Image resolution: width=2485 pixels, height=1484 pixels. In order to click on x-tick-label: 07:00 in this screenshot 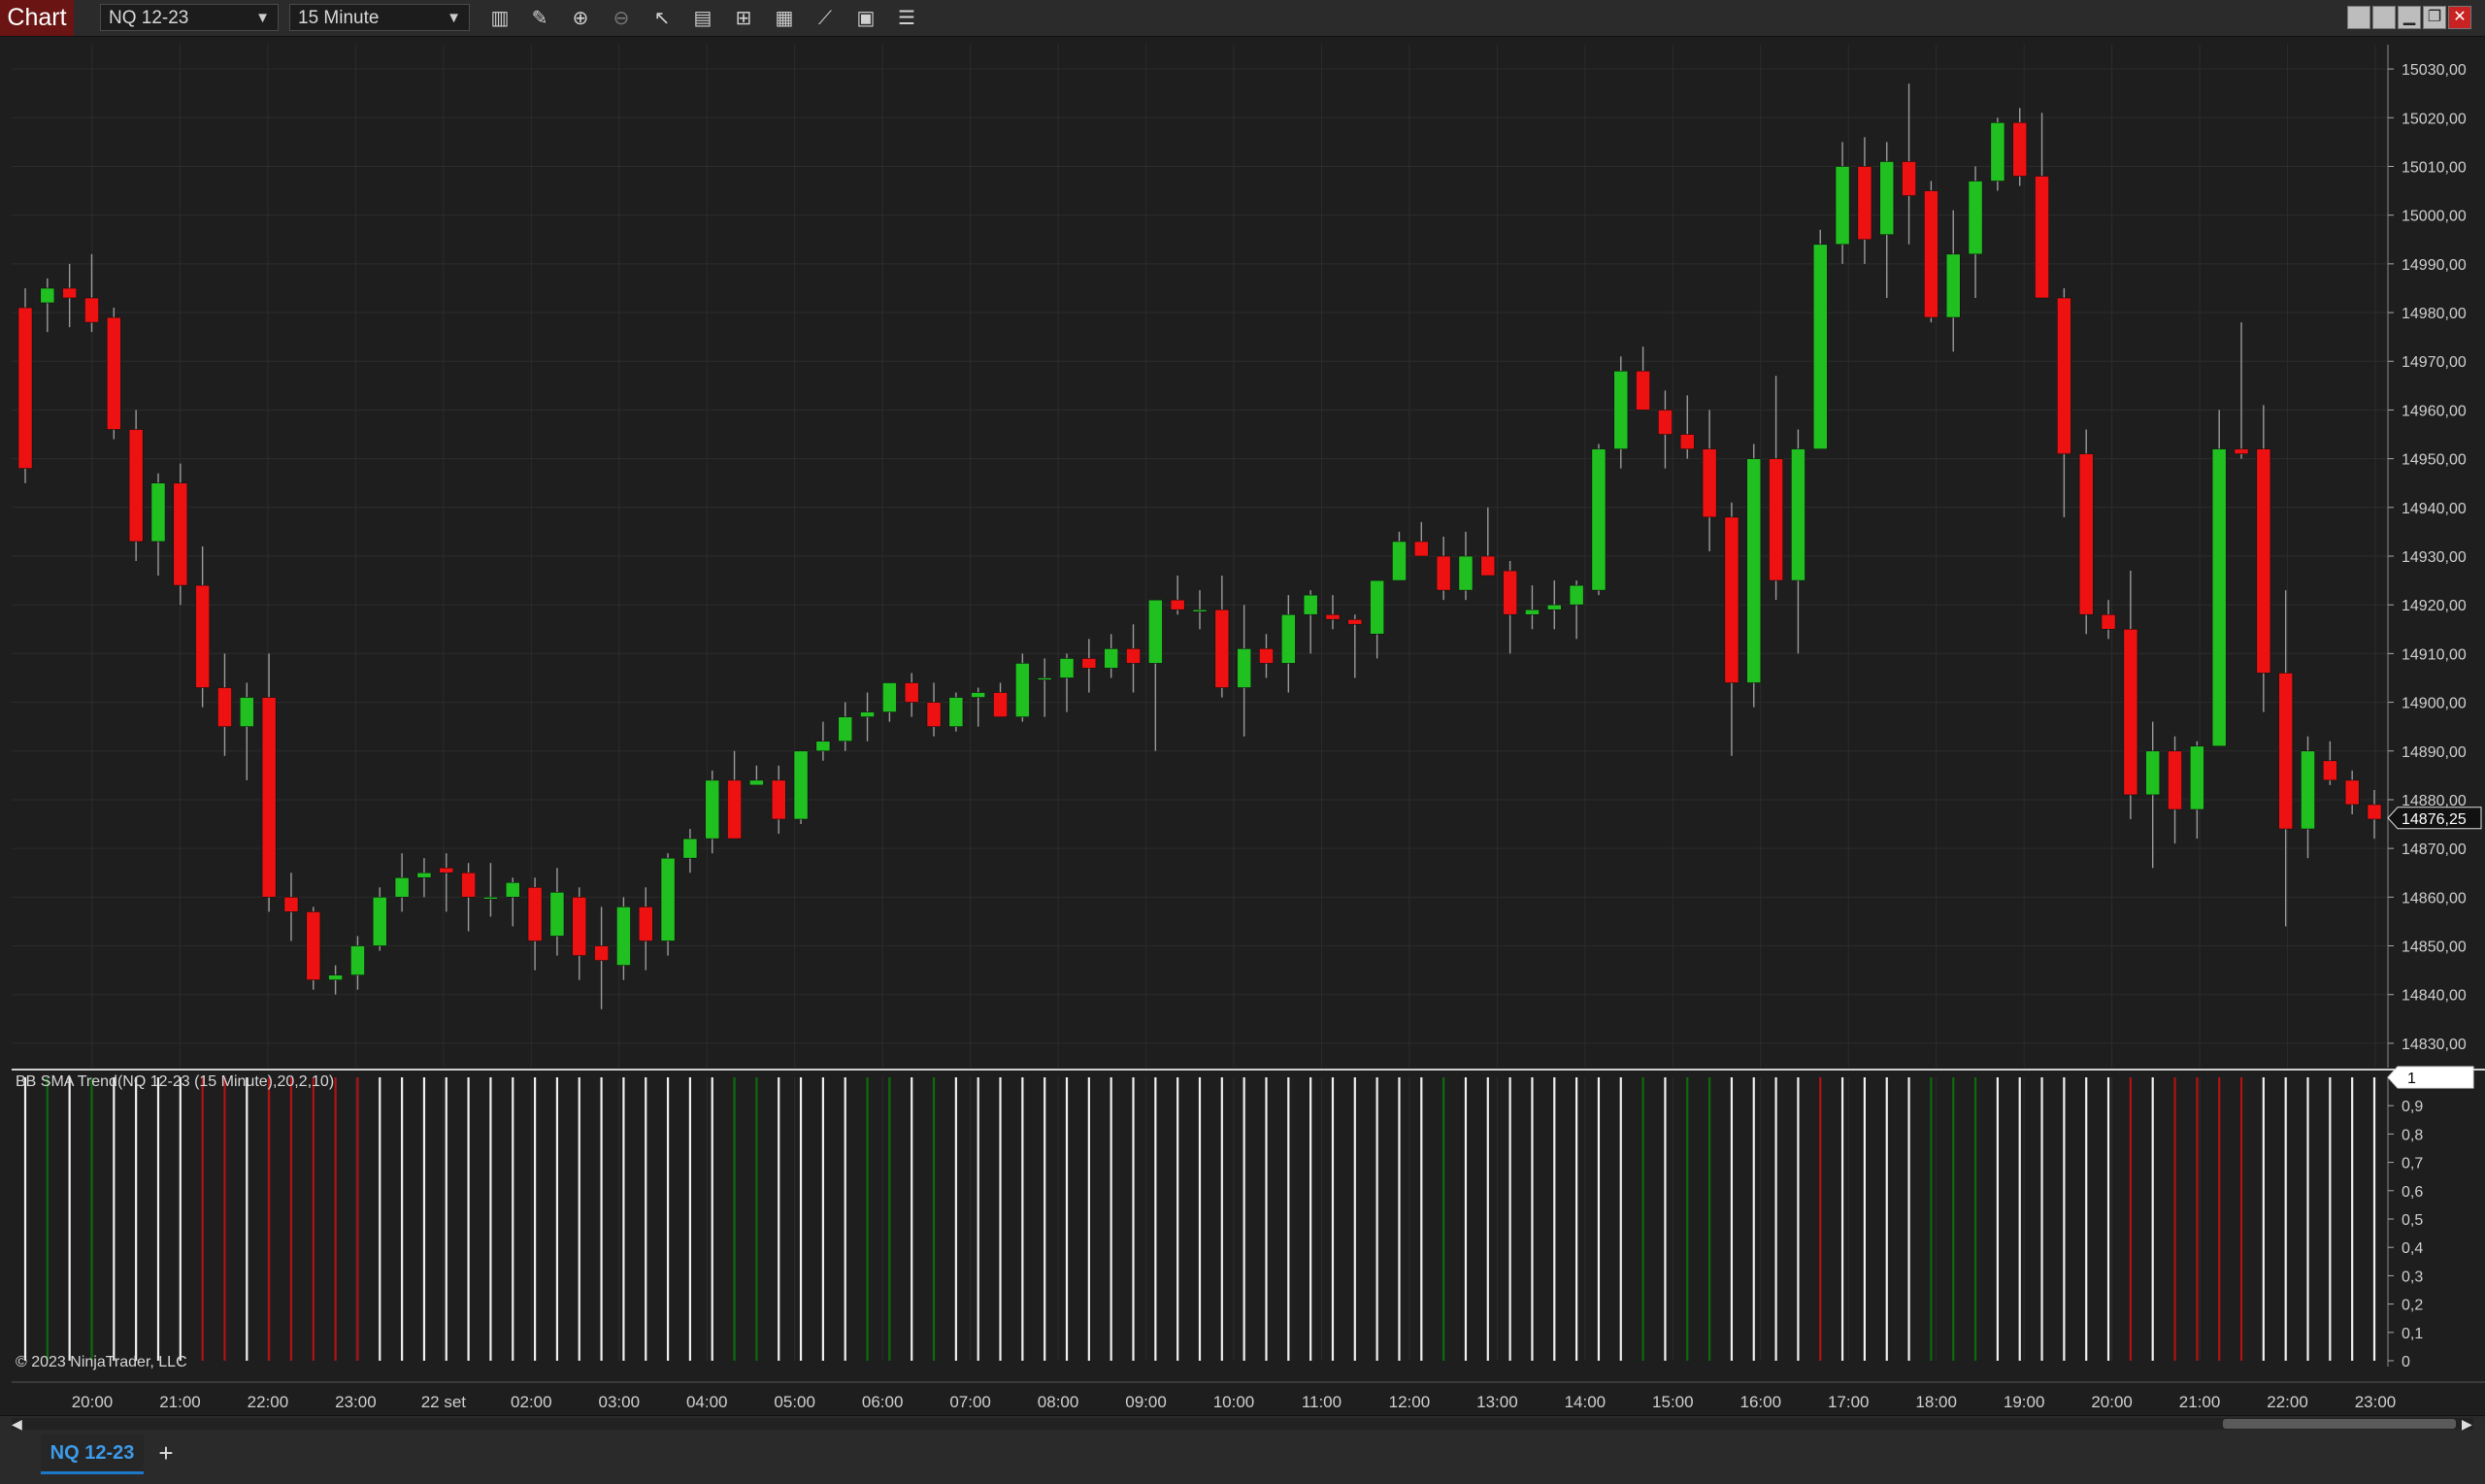, I will do `click(970, 1402)`.